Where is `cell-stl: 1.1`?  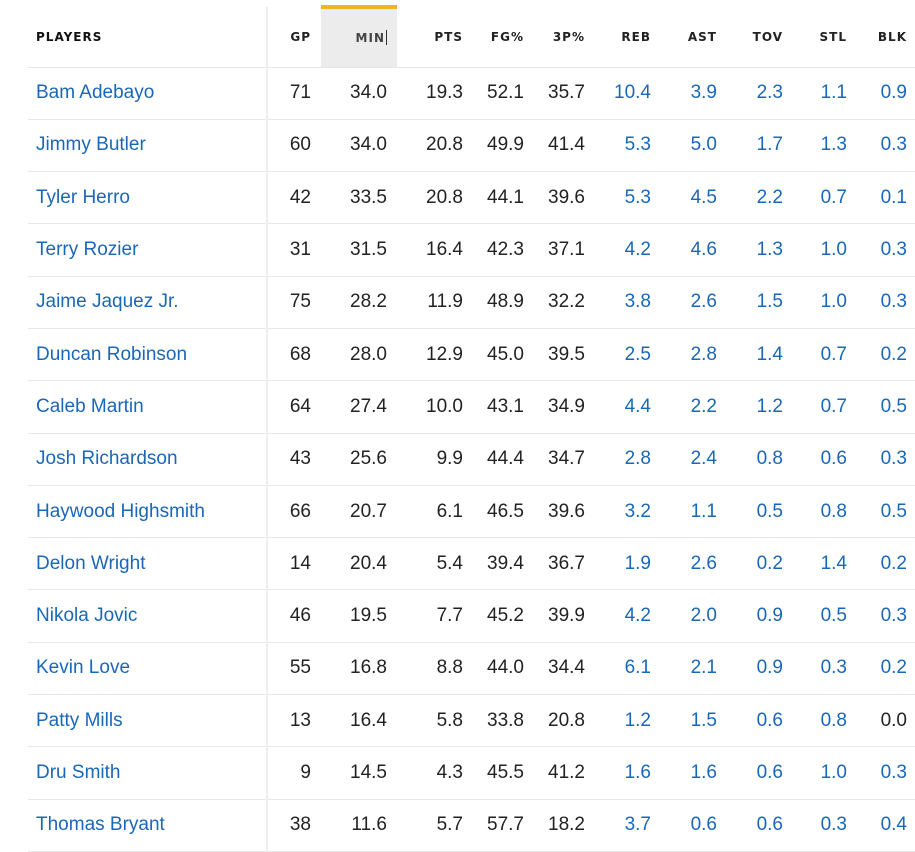 cell-stl: 1.1 is located at coordinates (825, 93).